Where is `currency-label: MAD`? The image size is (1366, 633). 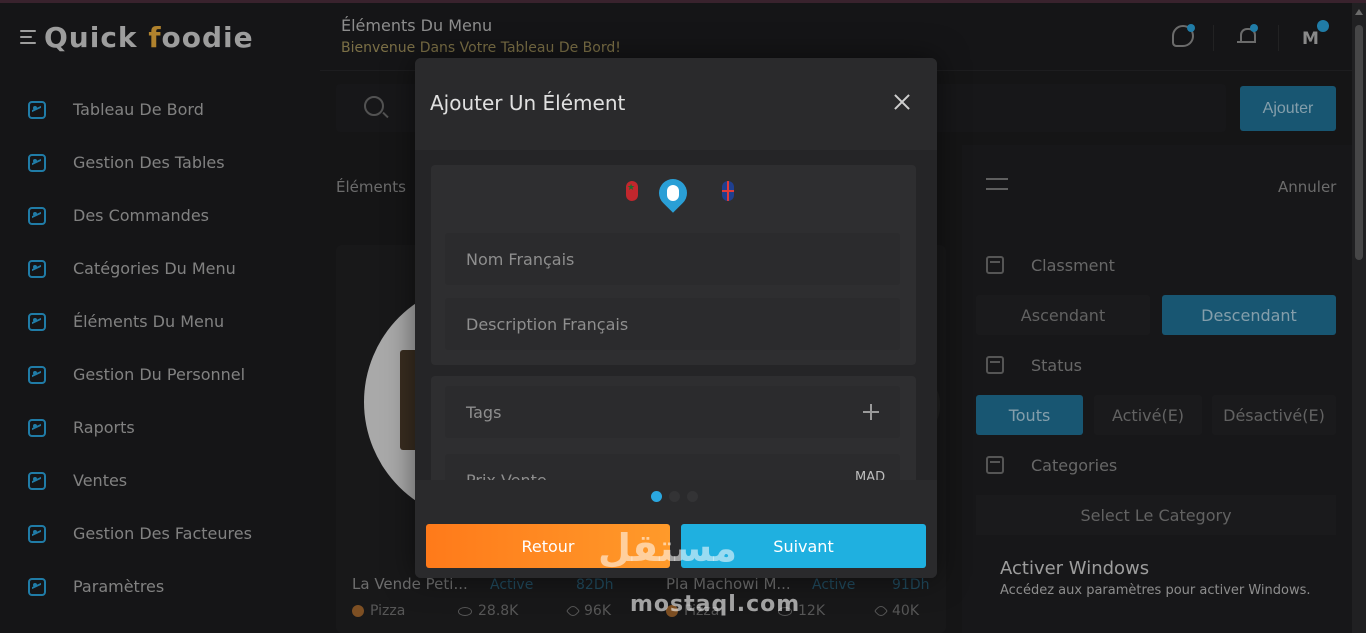
currency-label: MAD is located at coordinates (870, 475).